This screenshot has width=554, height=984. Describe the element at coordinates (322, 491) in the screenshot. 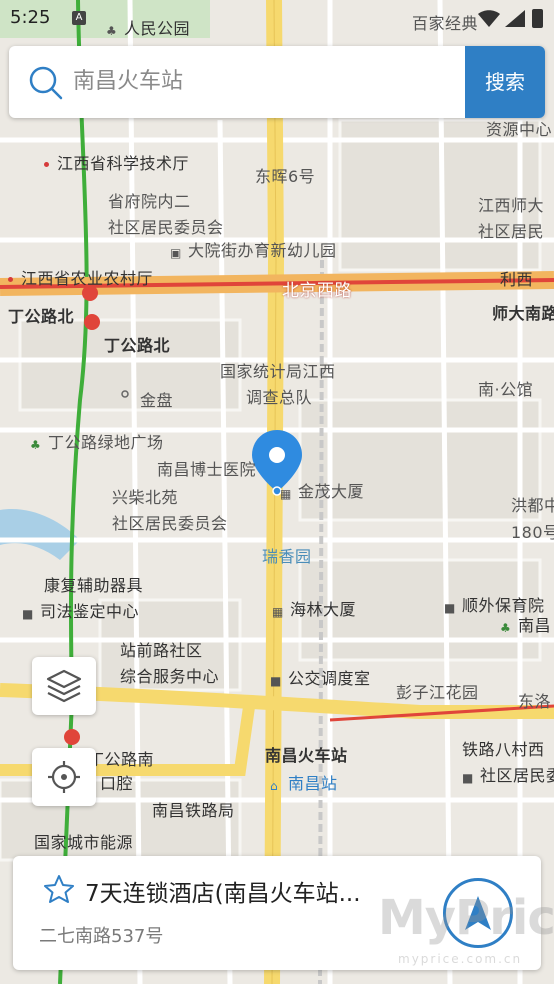

I see `map-label: ▦ 金茂大厦` at that location.